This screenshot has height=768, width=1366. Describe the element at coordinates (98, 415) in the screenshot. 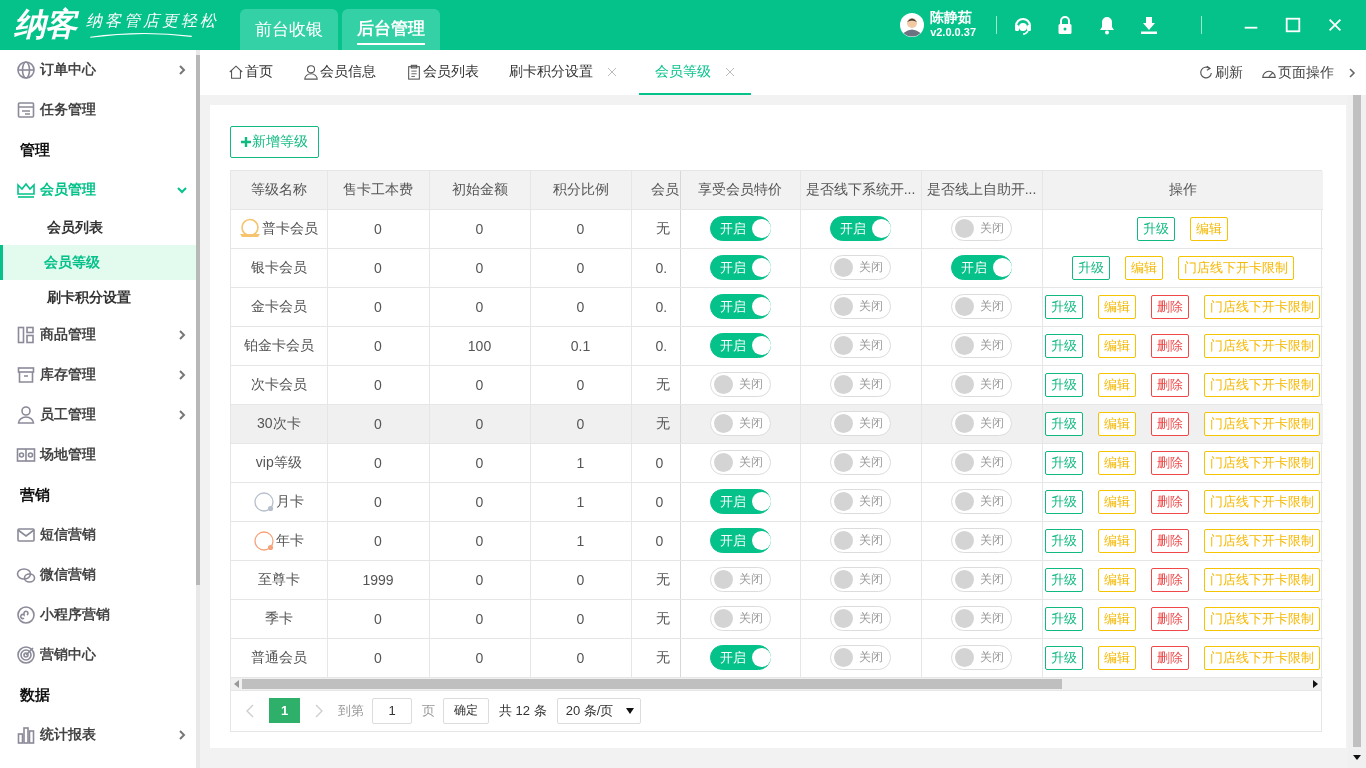

I see `sidebar-item: 员工管理` at that location.